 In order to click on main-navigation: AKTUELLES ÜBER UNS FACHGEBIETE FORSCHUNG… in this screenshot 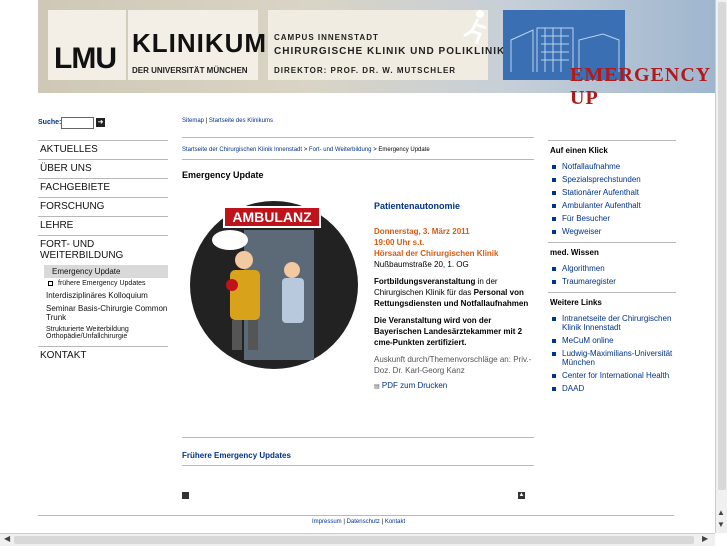, I will do `click(103, 252)`.